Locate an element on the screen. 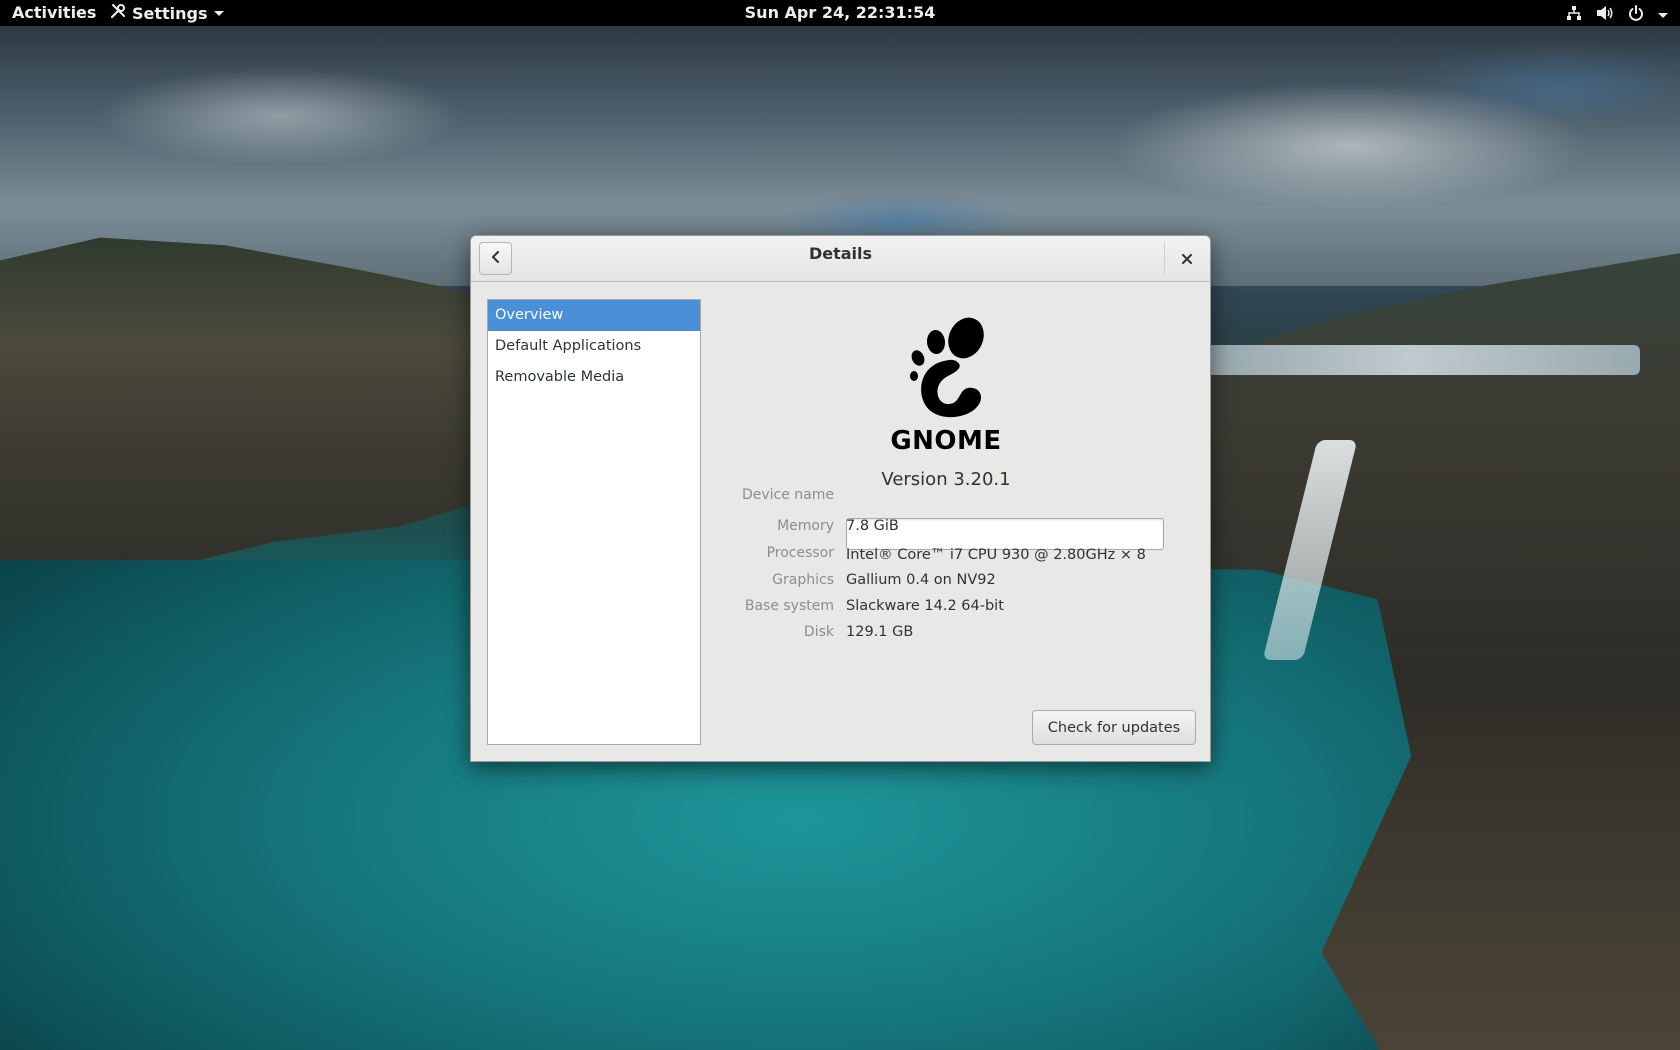 The image size is (1680, 1050). check-for-updates-label: Check for updates is located at coordinates (1114, 727).